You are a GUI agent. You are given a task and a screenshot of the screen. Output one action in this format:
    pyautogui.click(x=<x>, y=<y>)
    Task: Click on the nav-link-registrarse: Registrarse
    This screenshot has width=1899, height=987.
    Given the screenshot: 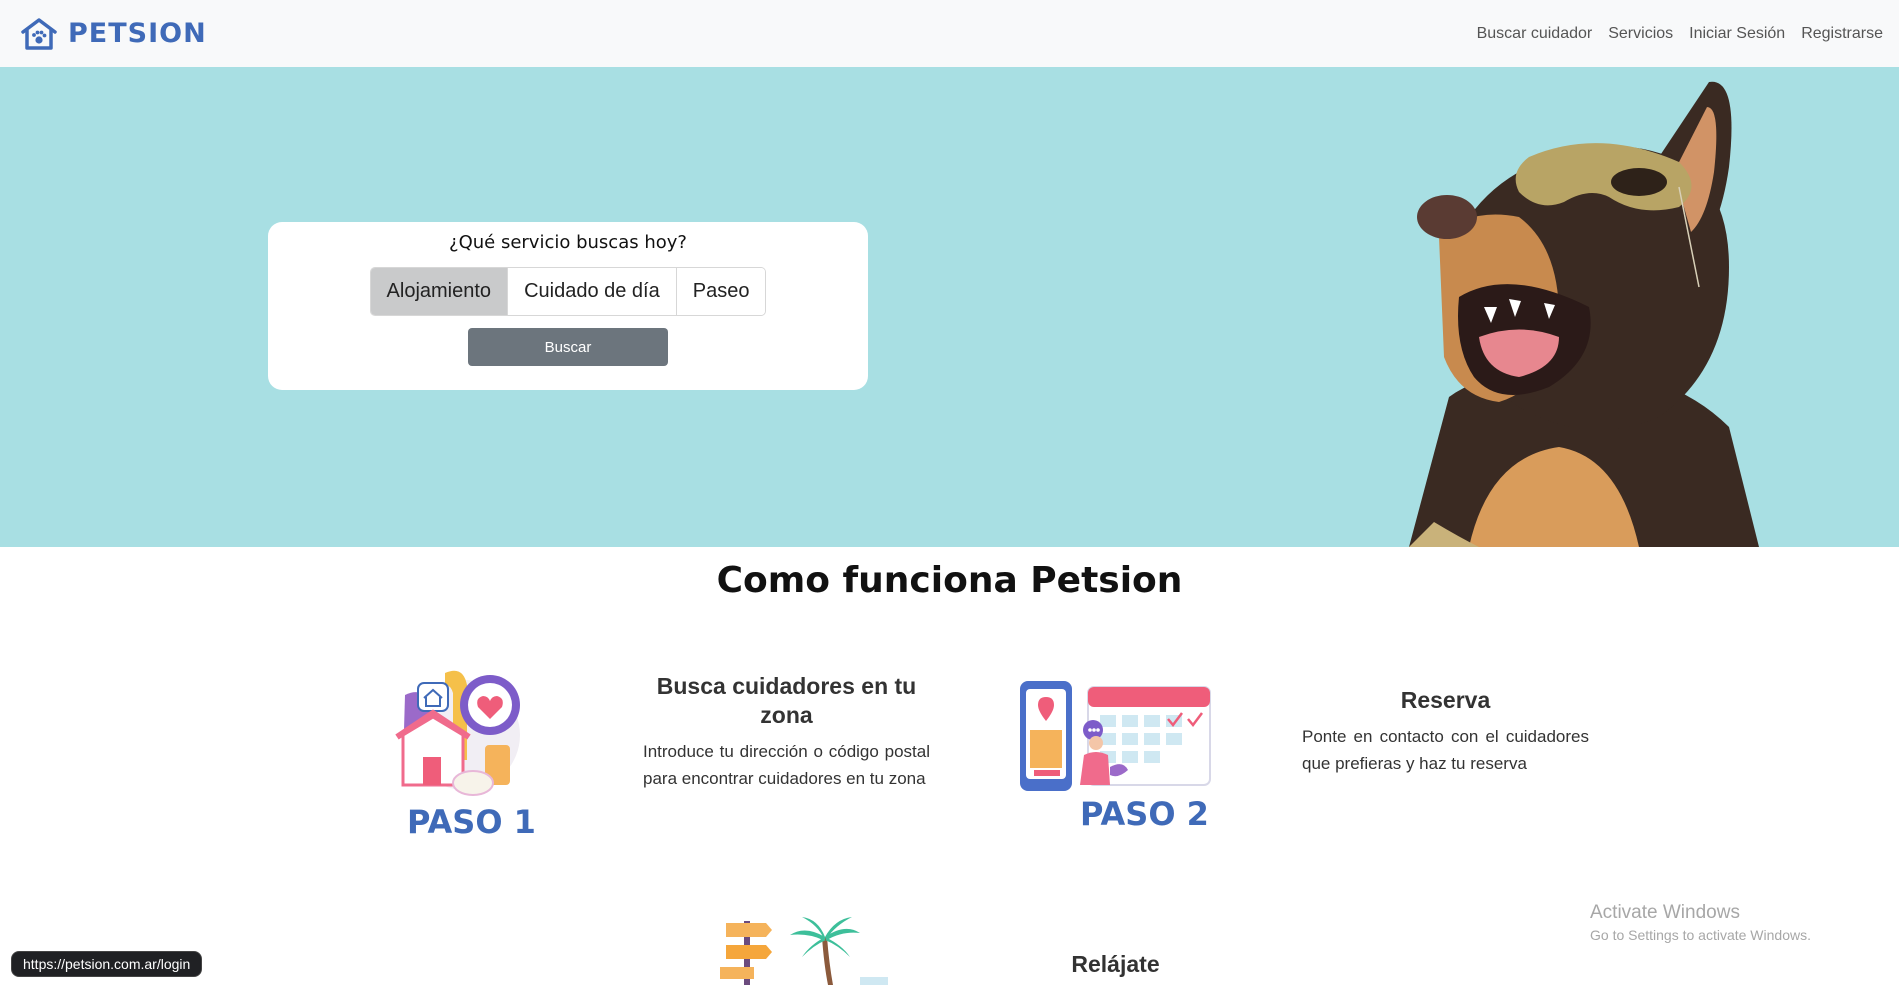 What is the action you would take?
    pyautogui.click(x=1842, y=34)
    